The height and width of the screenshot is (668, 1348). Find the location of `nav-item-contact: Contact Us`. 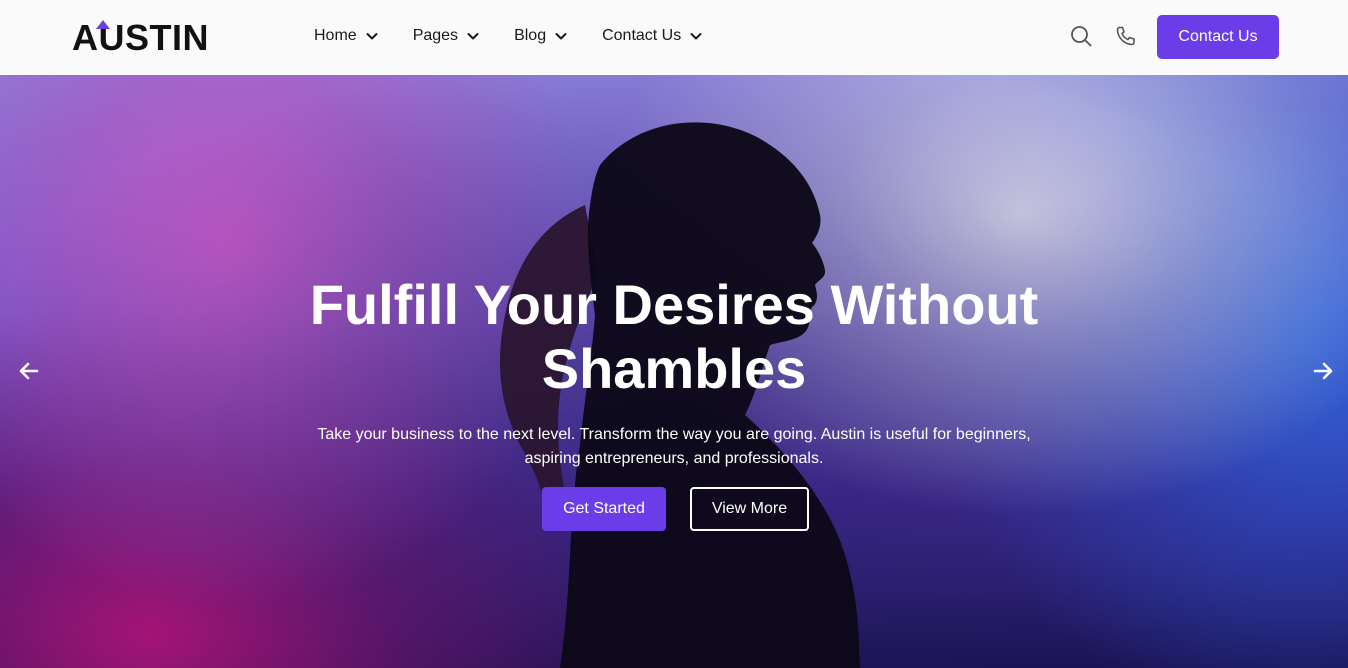

nav-item-contact: Contact Us is located at coordinates (652, 36).